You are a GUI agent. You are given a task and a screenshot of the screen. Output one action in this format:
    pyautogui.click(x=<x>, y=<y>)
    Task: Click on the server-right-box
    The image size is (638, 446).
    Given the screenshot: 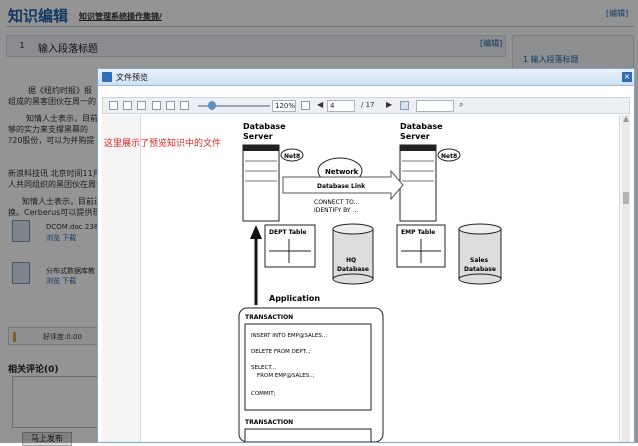 What is the action you would take?
    pyautogui.click(x=418, y=183)
    